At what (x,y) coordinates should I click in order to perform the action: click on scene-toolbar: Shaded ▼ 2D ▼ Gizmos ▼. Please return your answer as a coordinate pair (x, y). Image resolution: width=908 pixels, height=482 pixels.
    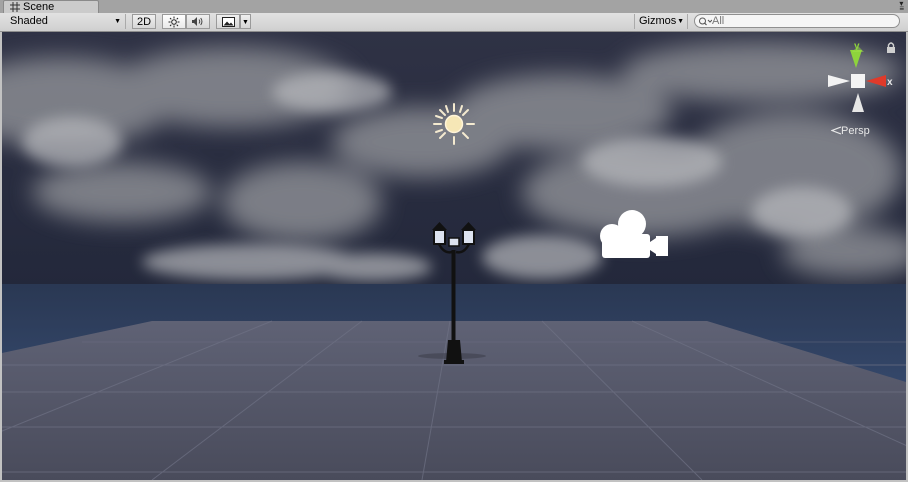
    Looking at the image, I should click on (454, 22).